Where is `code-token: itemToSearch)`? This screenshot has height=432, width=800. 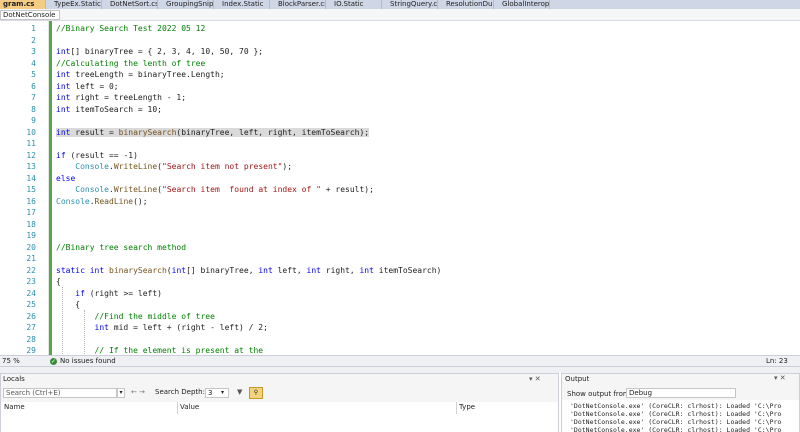
code-token: itemToSearch) is located at coordinates (407, 270).